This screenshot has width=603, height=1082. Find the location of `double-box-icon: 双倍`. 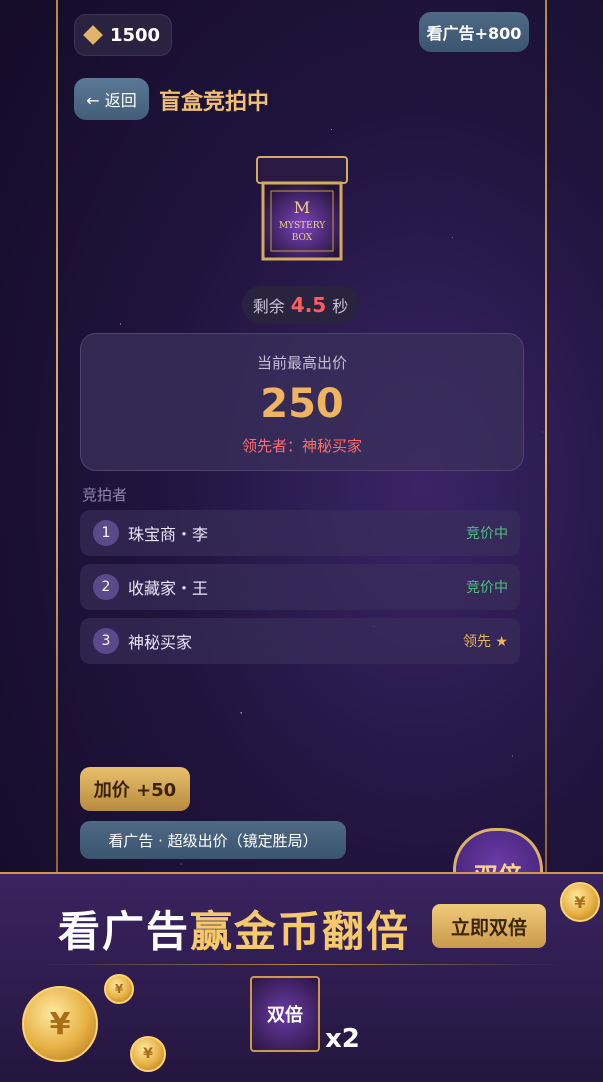

double-box-icon: 双倍 is located at coordinates (285, 1014).